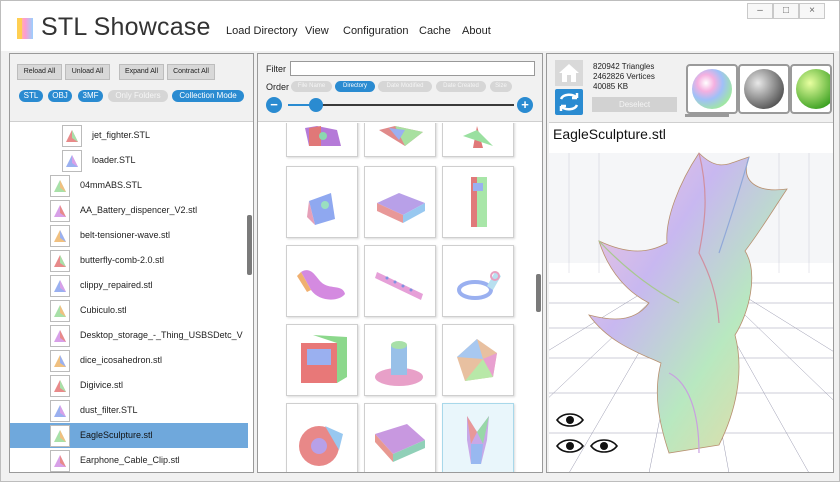  I want to click on tree-row: Earphone_Cable_Clip.stl, so click(129, 460).